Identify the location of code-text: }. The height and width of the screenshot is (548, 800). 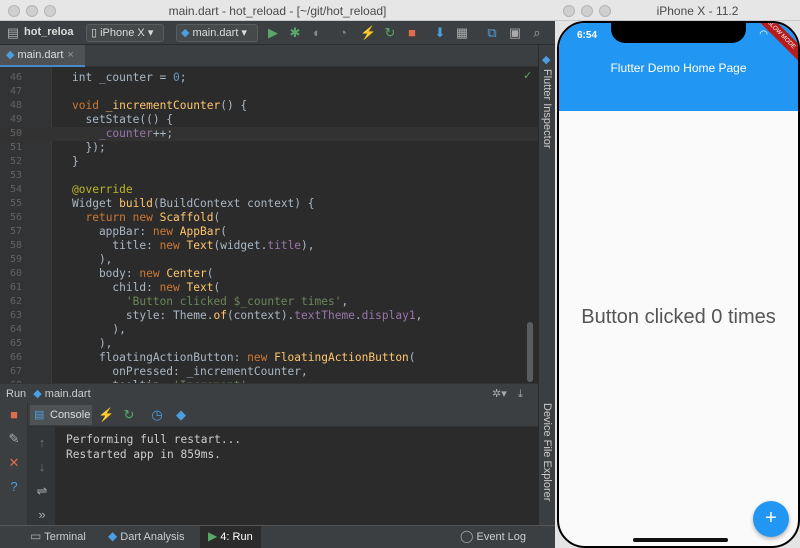
(75, 161).